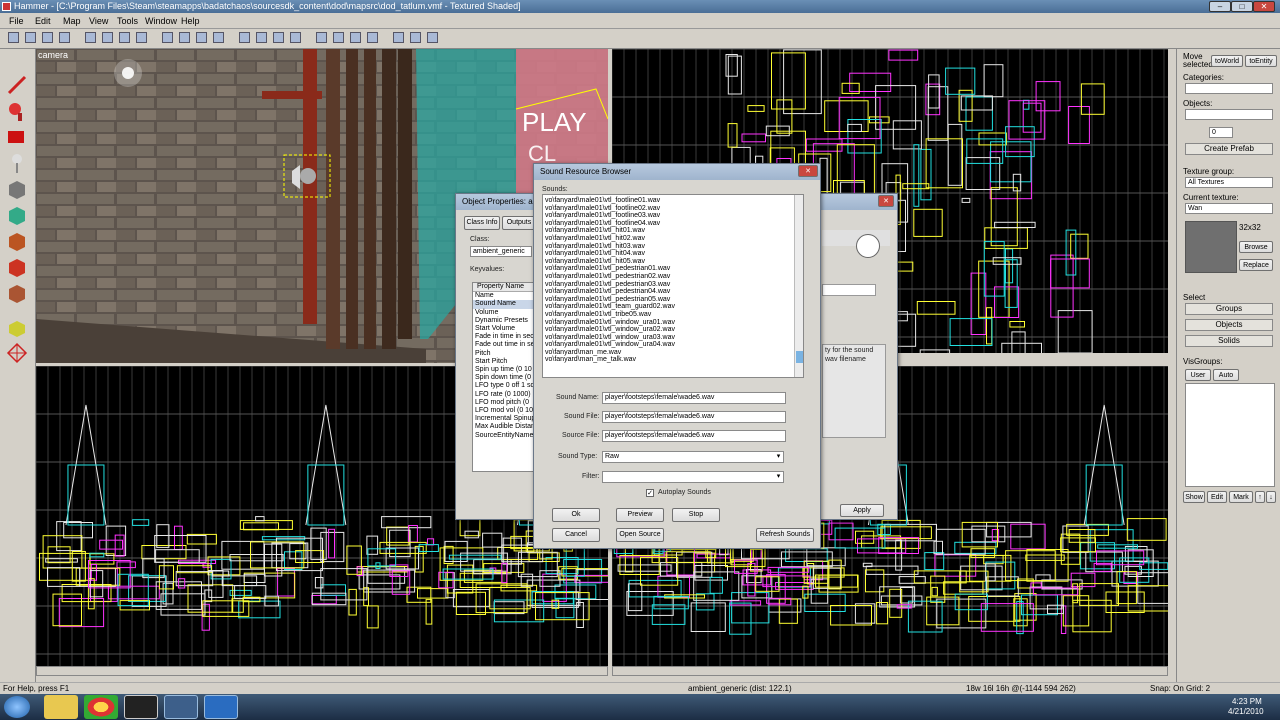 The image size is (1280, 720). What do you see at coordinates (673, 269) in the screenshot?
I see `sound-list-item: vo\fanyard\male01\vtl_pedestrian01.wav` at bounding box center [673, 269].